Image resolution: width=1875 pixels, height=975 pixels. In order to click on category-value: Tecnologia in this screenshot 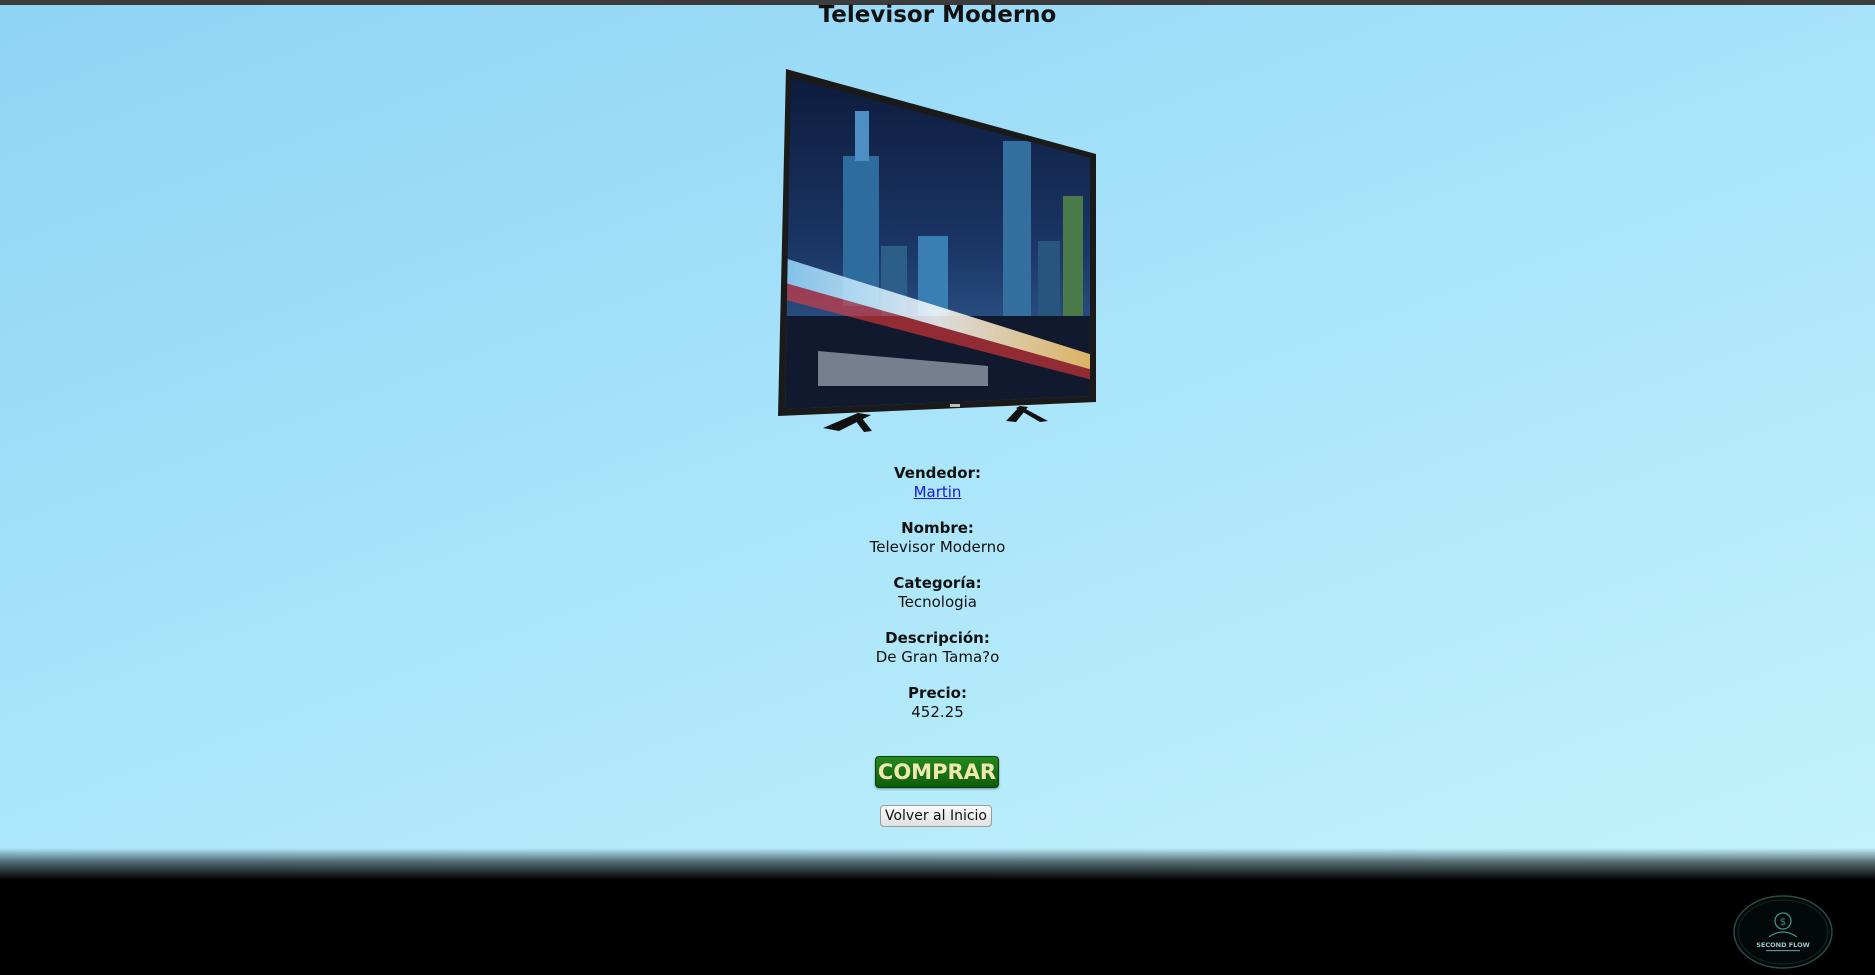, I will do `click(937, 602)`.